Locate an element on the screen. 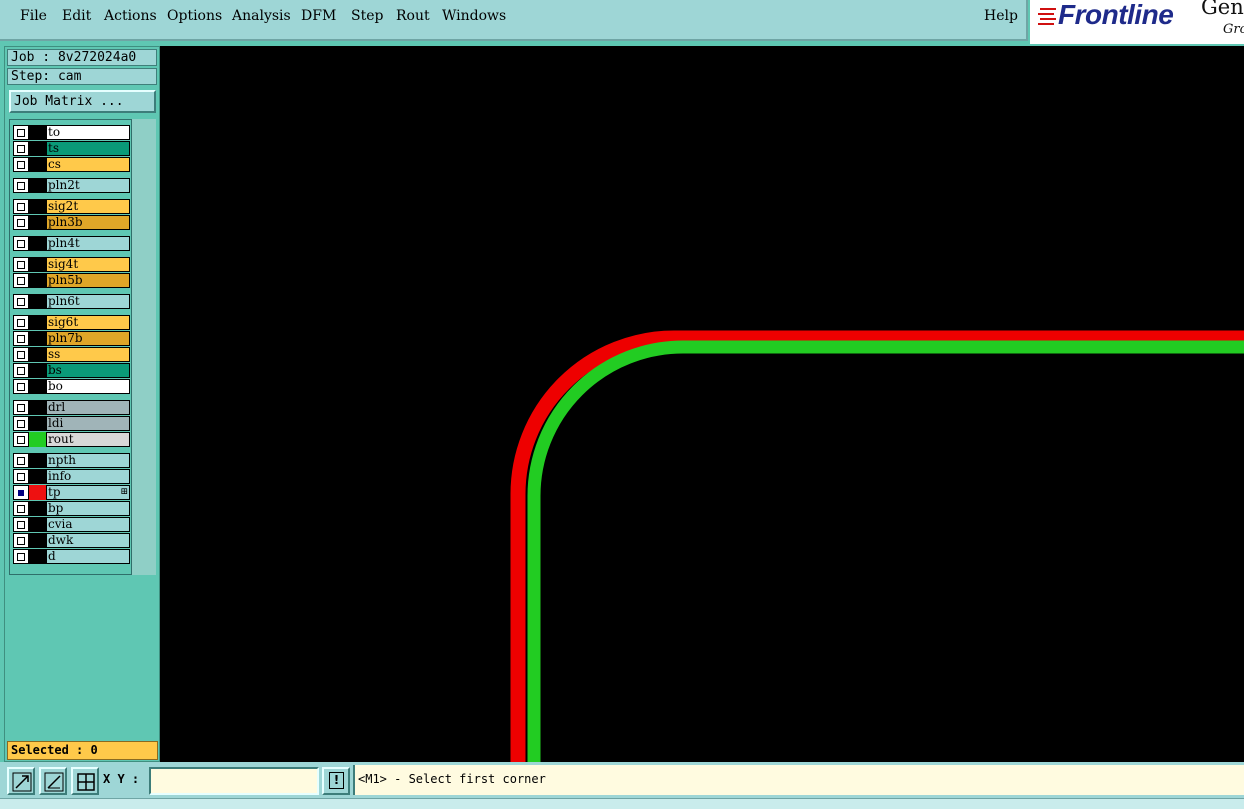  grid-snap-button is located at coordinates (85, 781).